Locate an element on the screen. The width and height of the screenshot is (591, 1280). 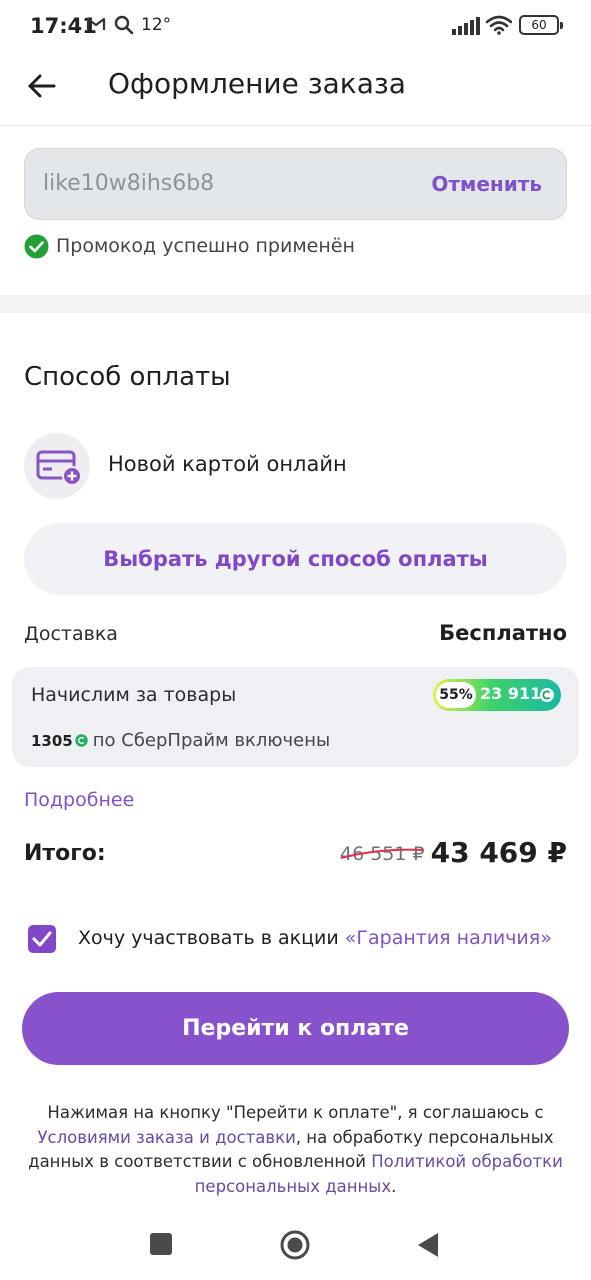
check-circle-icon is located at coordinates (36, 246).